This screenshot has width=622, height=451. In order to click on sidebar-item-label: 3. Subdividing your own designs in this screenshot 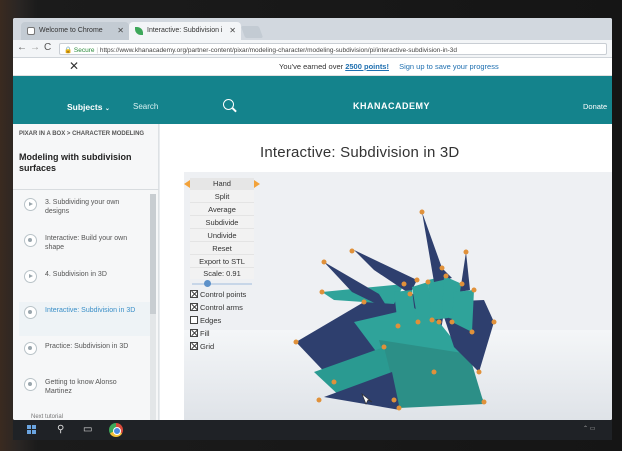, I will do `click(82, 207)`.